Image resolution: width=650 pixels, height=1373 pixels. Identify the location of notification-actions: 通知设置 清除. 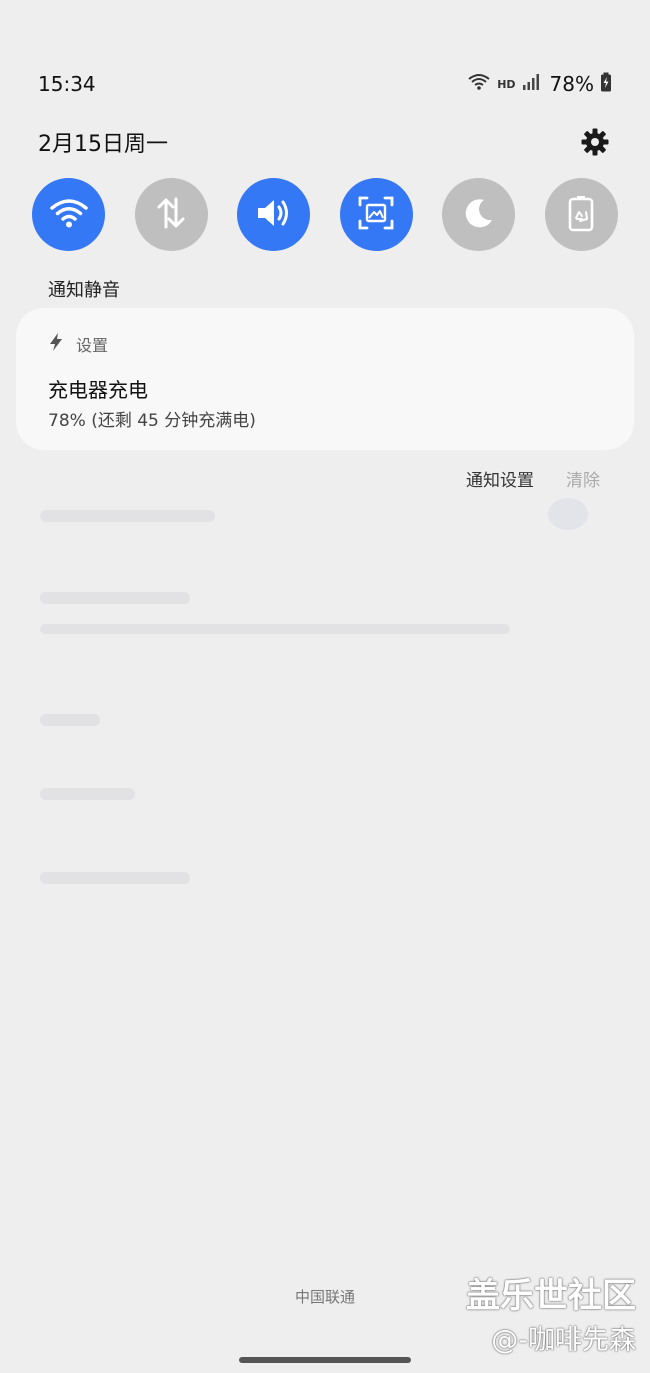
(533, 478).